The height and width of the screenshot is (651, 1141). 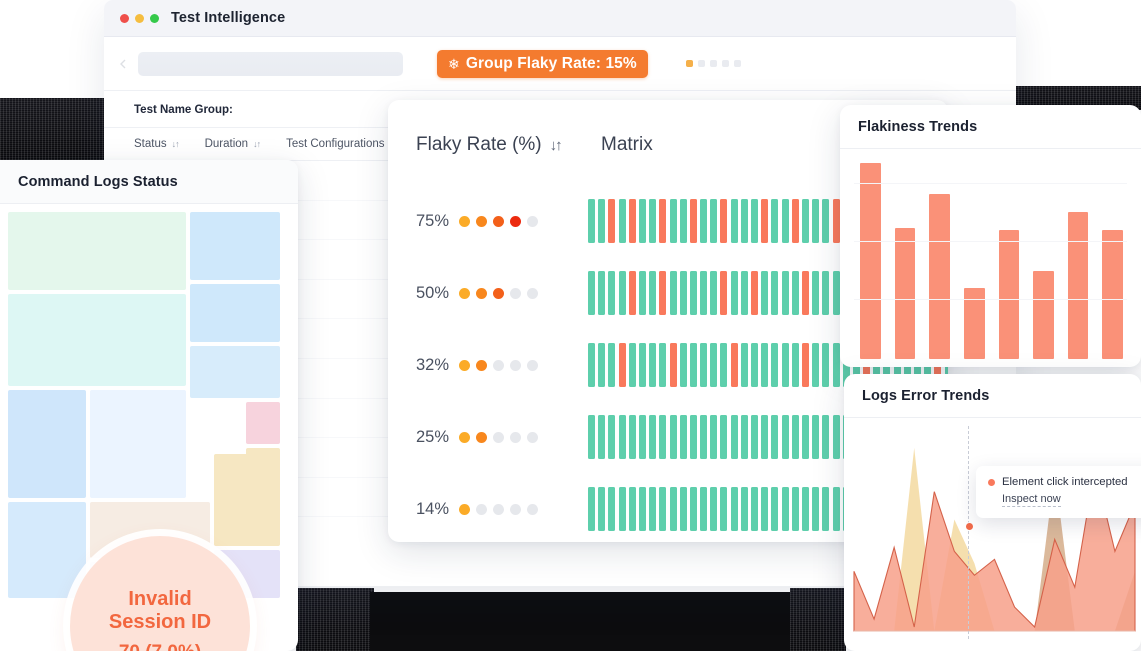 What do you see at coordinates (124, 18) in the screenshot?
I see `close-icon` at bounding box center [124, 18].